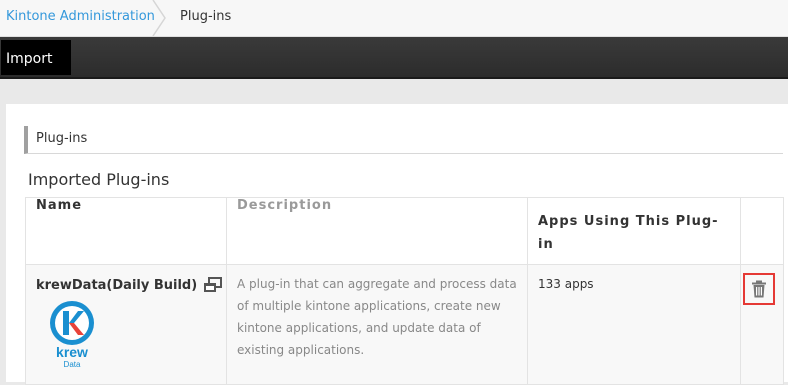 This screenshot has height=385, width=788. I want to click on plugin-apps-cell: 133 apps, so click(634, 324).